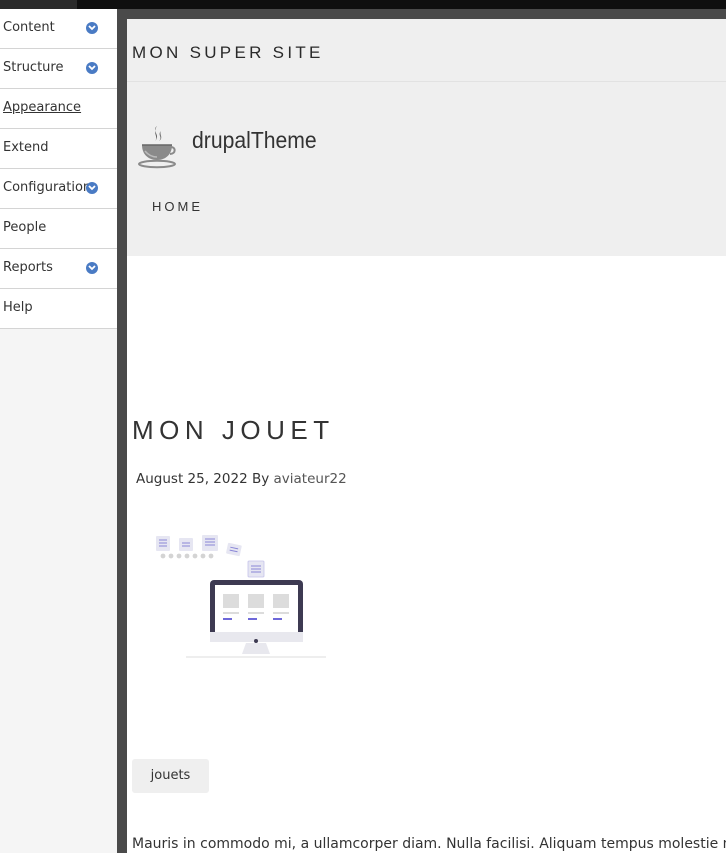 The image size is (726, 853). What do you see at coordinates (170, 776) in the screenshot?
I see `tag-link: jouets` at bounding box center [170, 776].